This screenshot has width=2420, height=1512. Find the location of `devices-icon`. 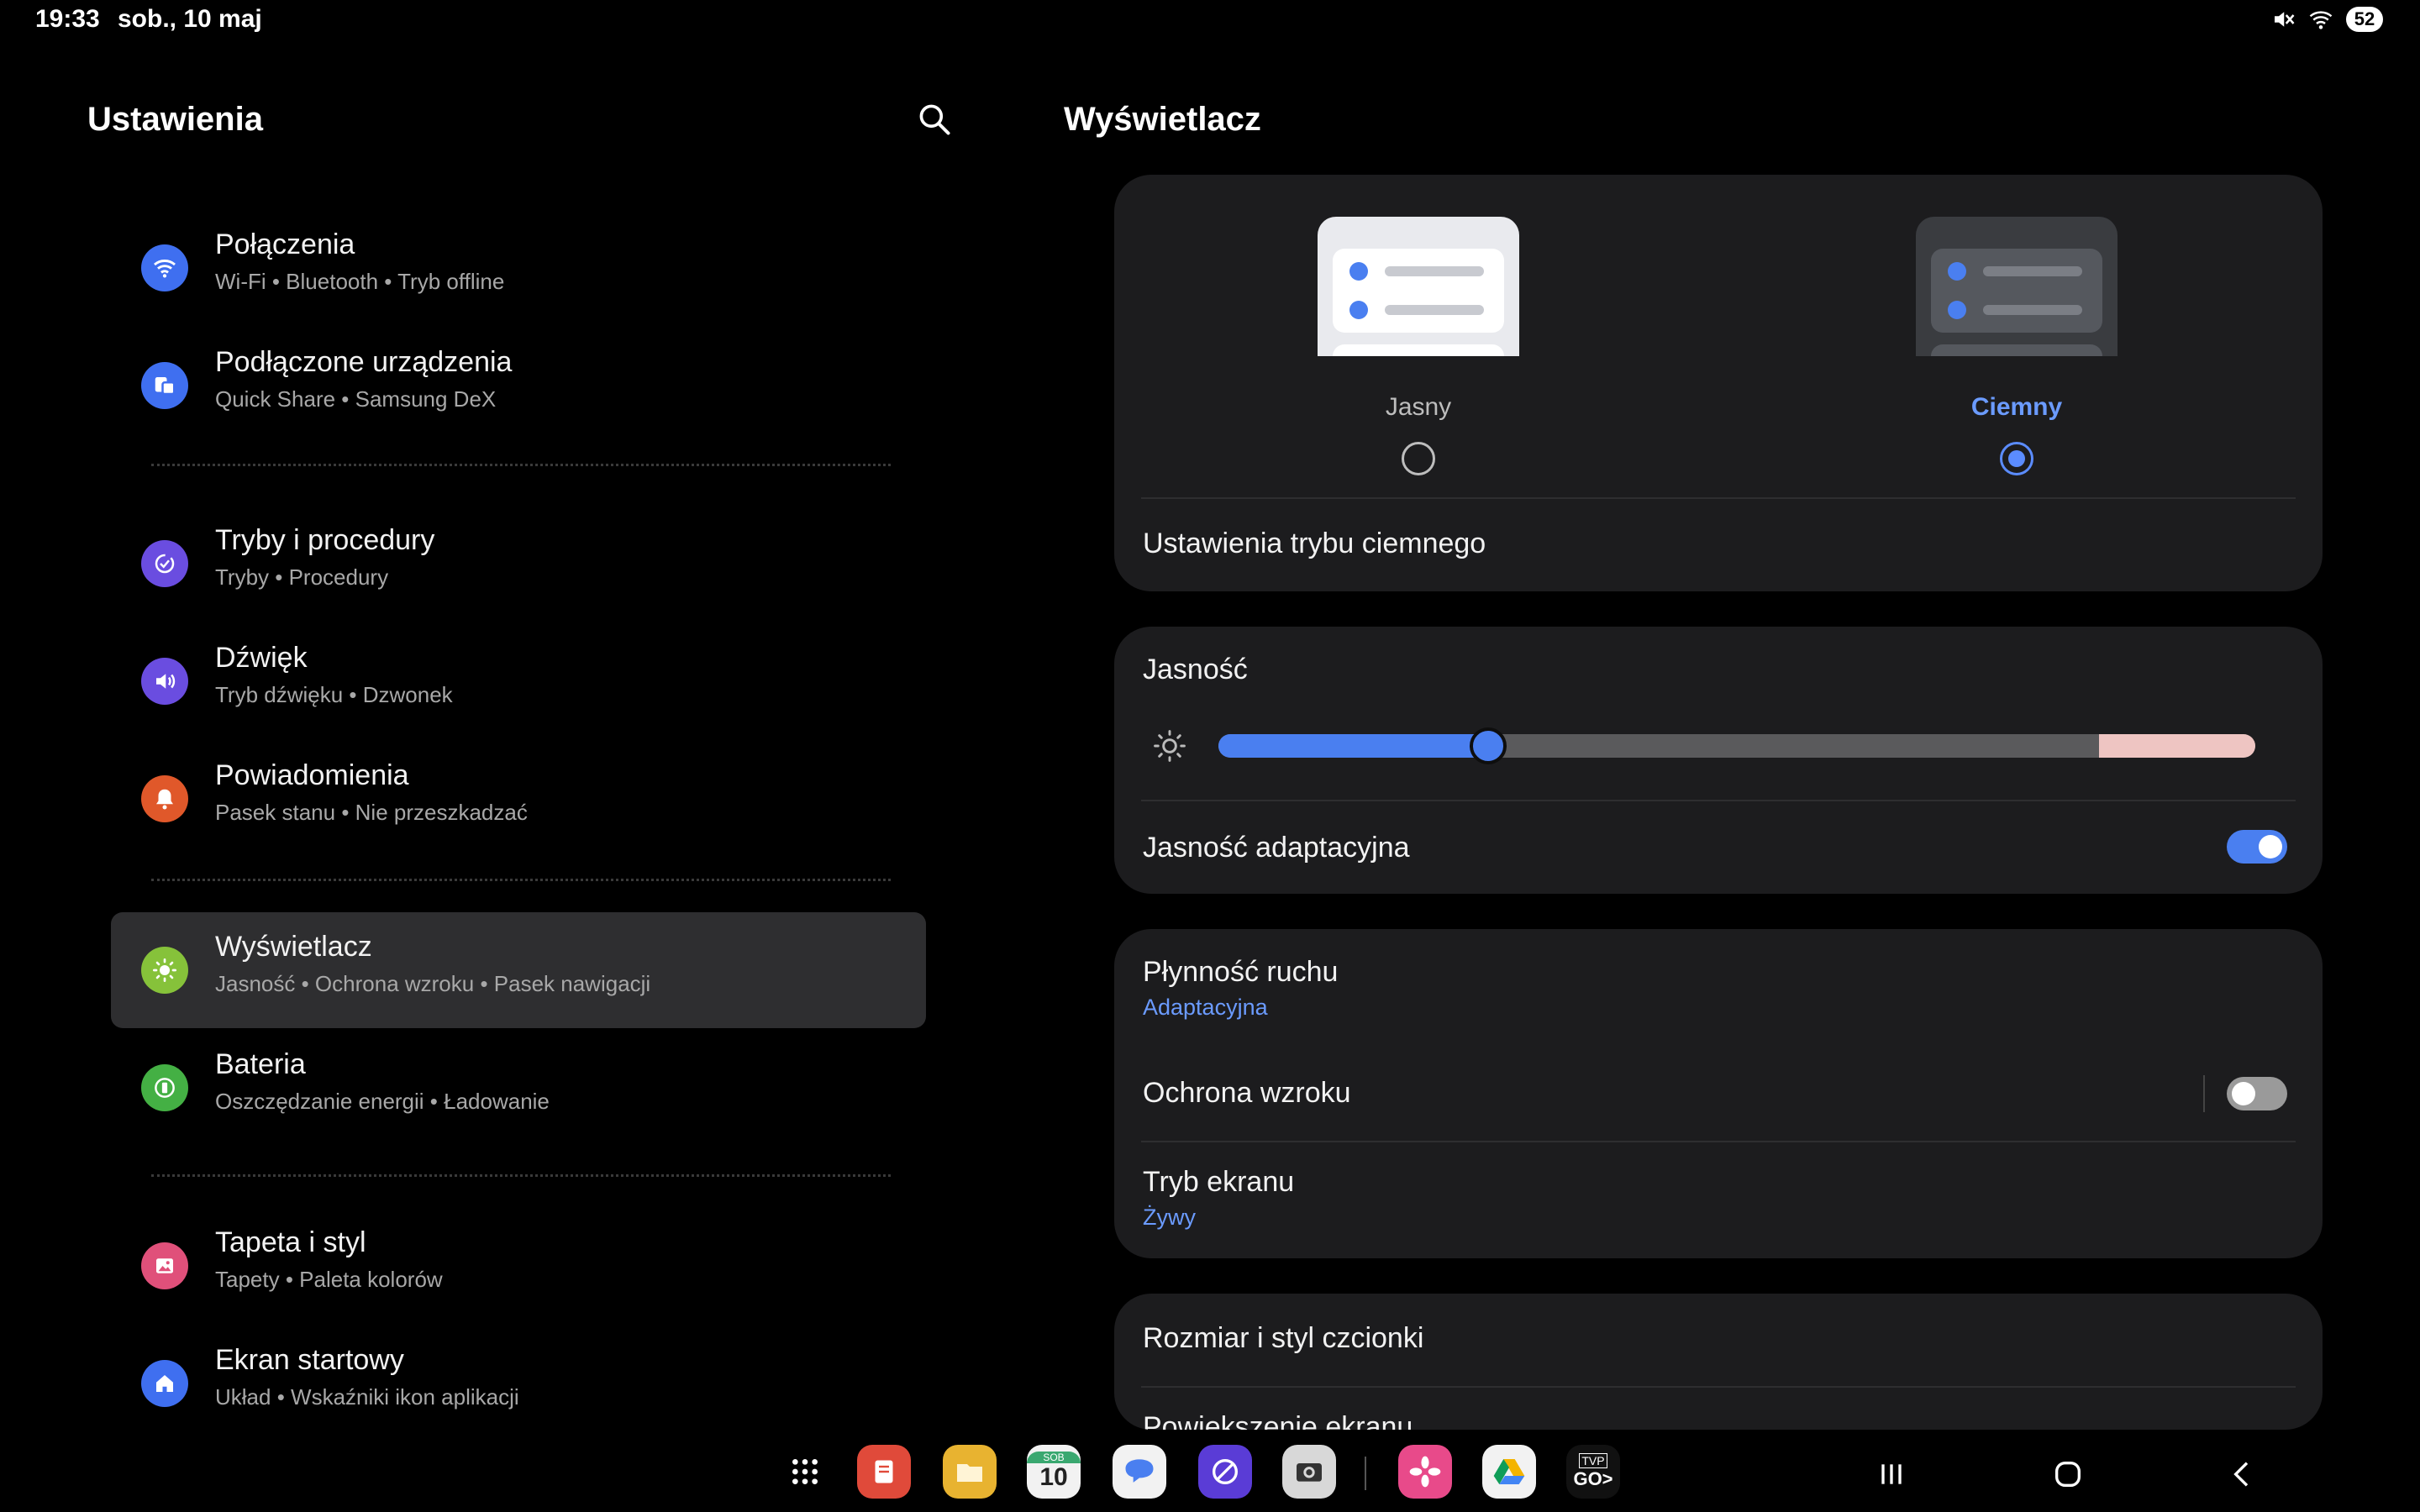

devices-icon is located at coordinates (165, 385).